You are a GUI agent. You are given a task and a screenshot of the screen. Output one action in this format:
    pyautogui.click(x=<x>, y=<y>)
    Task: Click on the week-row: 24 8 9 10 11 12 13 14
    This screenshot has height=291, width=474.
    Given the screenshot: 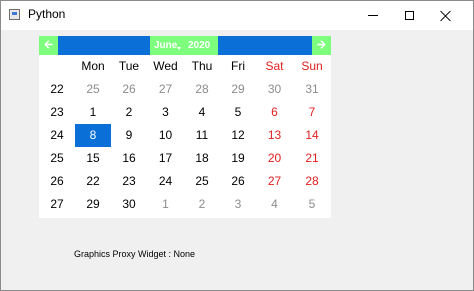 What is the action you would take?
    pyautogui.click(x=185, y=135)
    